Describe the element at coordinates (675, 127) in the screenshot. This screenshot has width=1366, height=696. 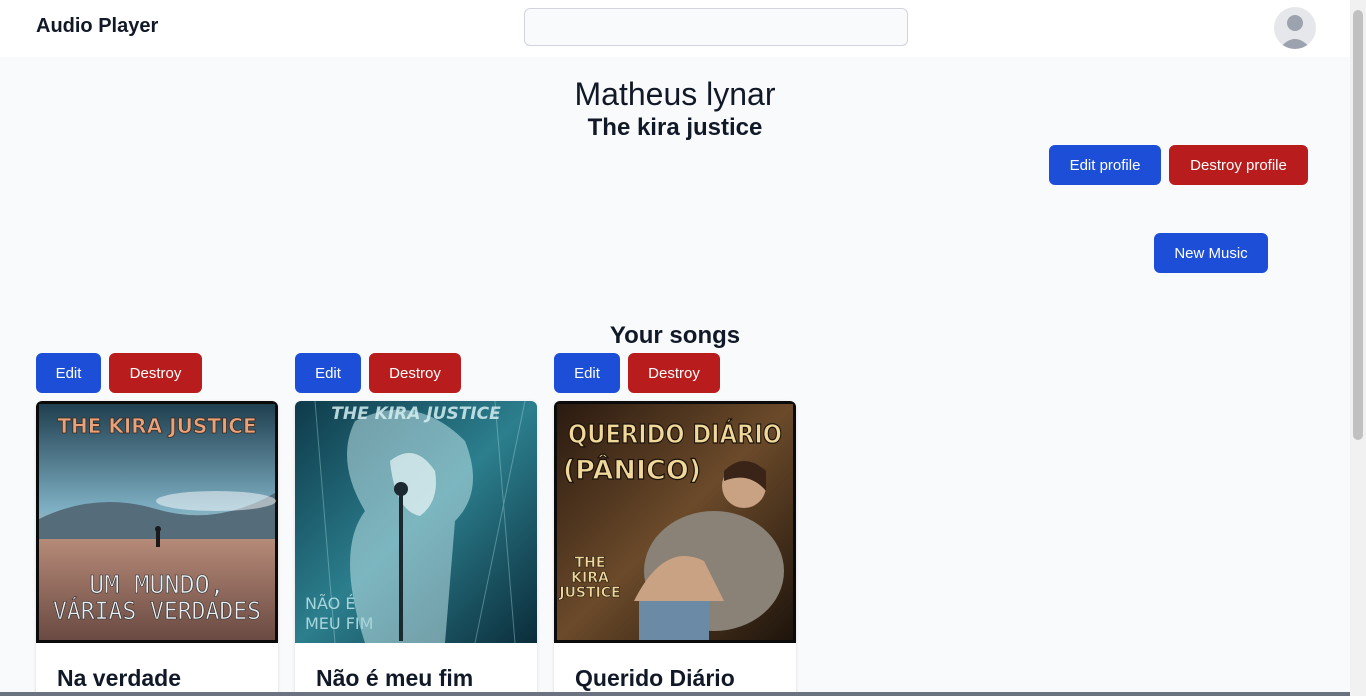
I see `profile-band-name: The kira justice` at that location.